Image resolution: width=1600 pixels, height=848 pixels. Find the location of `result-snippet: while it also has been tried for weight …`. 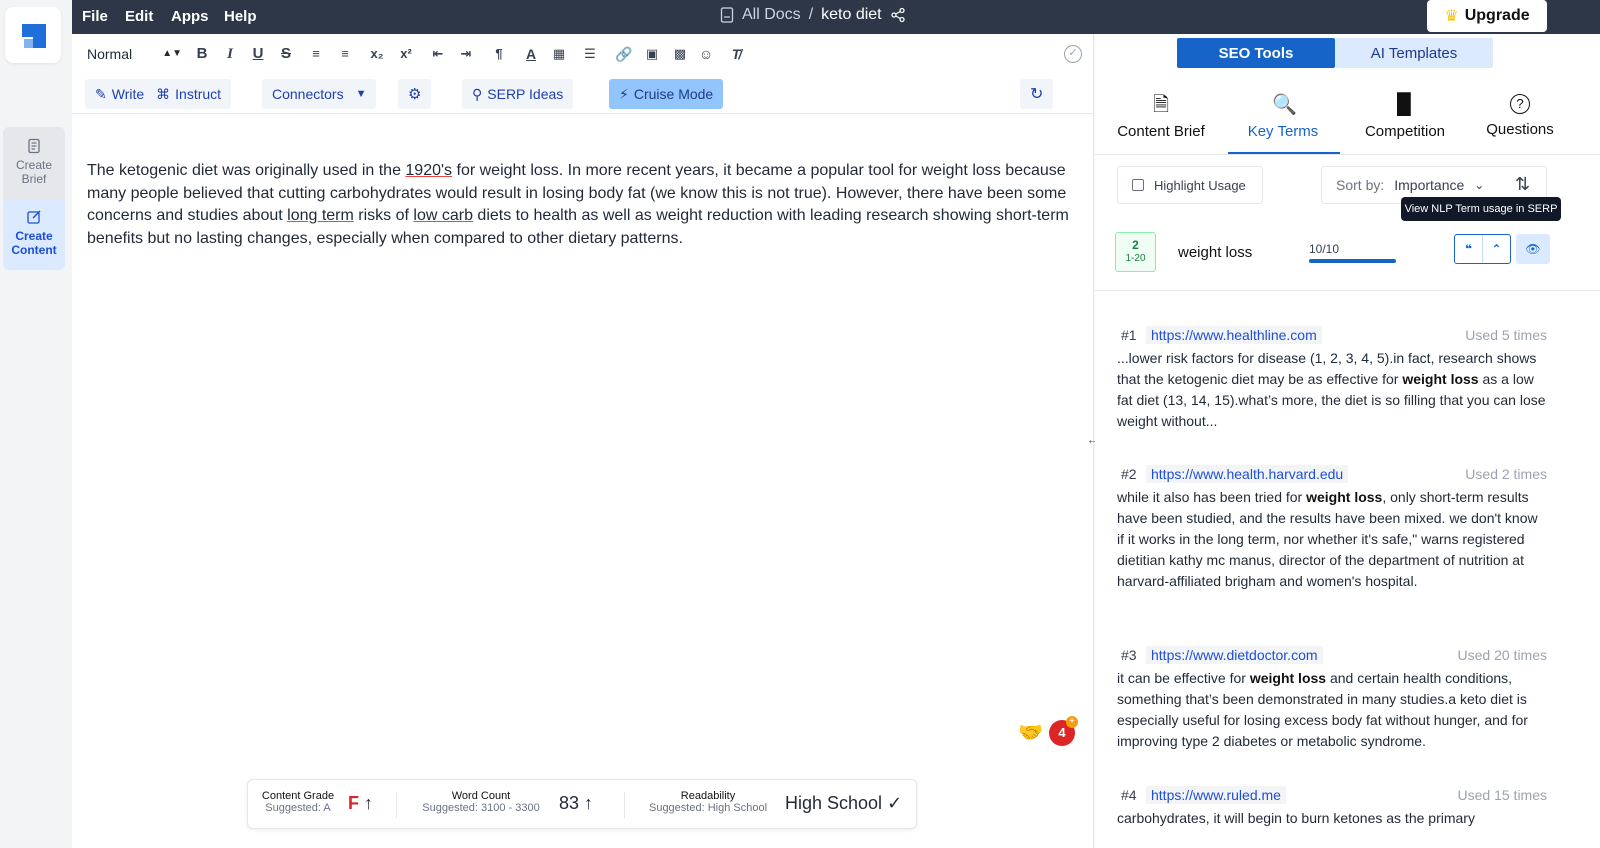

result-snippet: while it also has been tried for weight … is located at coordinates (1327, 539).